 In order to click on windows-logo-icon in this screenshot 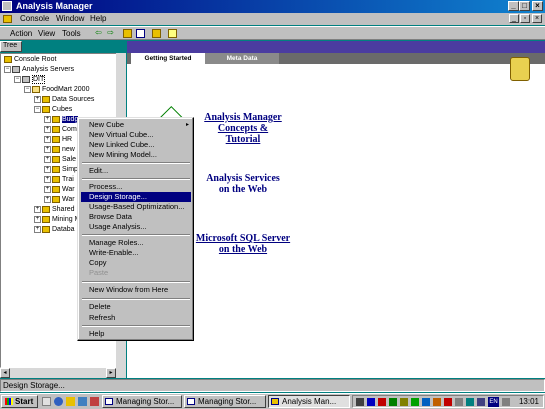, I will do `click(9, 402)`.